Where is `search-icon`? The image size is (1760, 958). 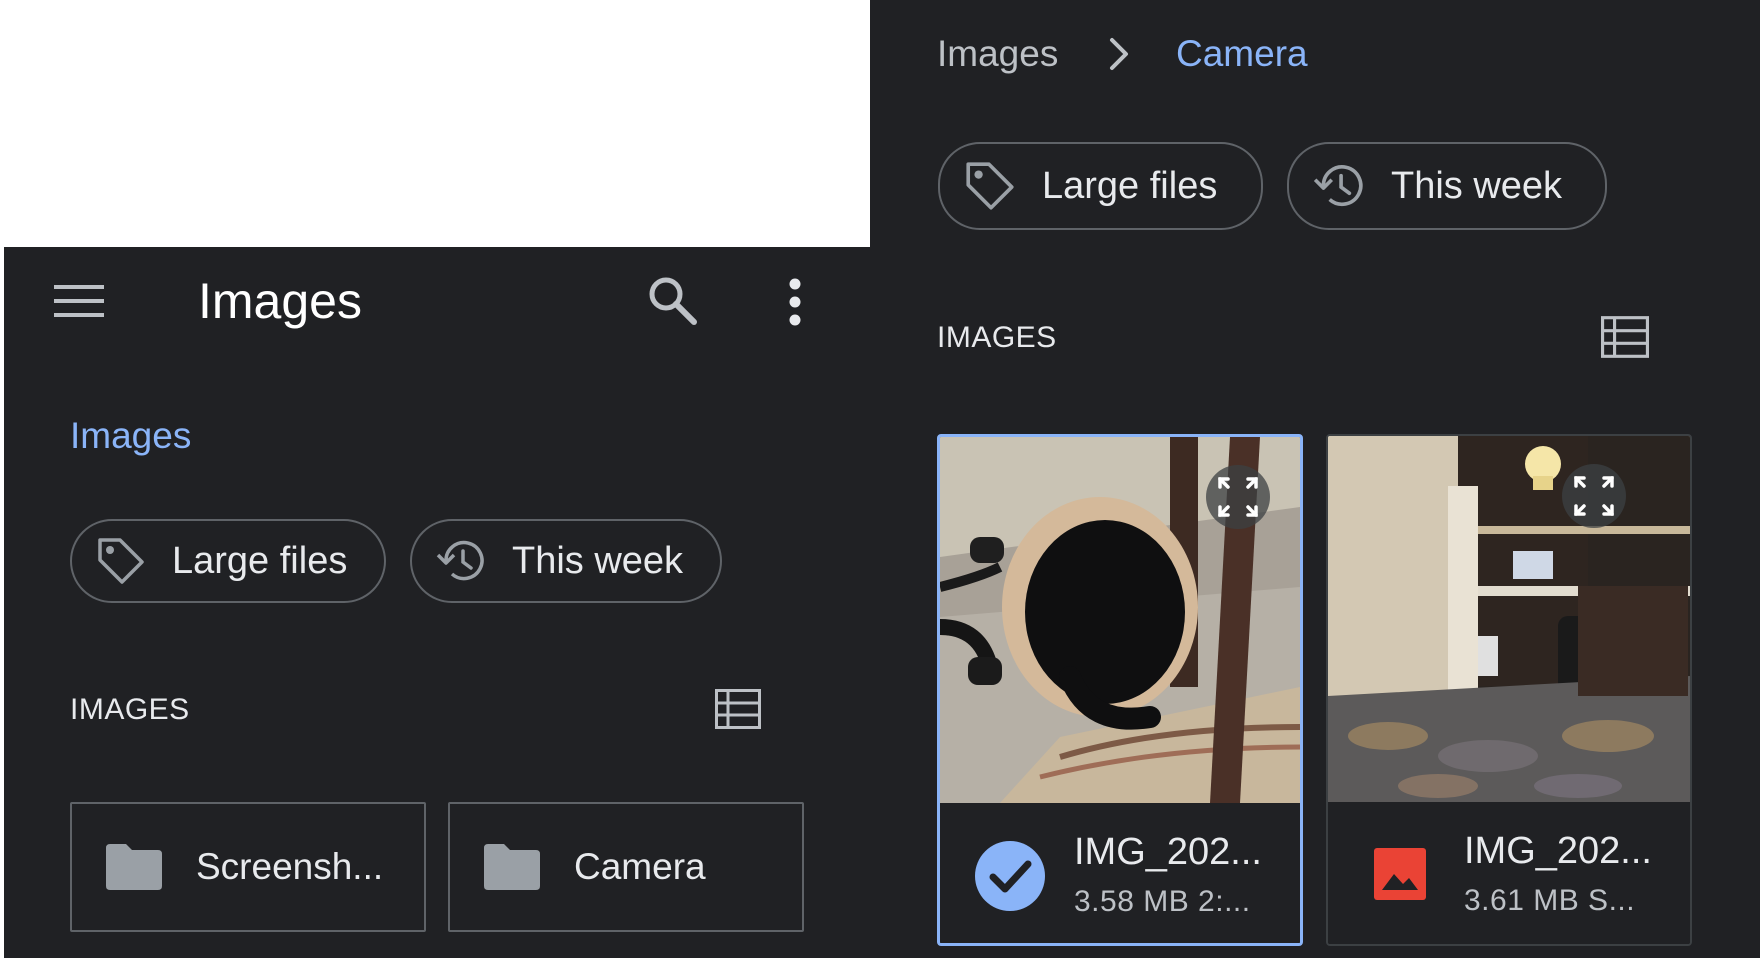
search-icon is located at coordinates (672, 300).